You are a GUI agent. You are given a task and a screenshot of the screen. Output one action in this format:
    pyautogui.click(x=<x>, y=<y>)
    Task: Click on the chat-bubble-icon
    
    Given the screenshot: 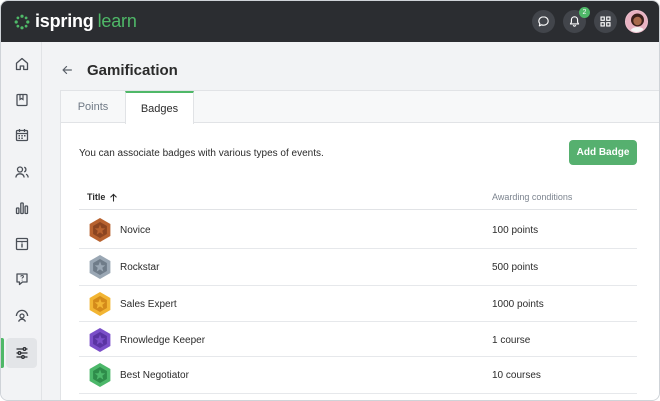 What is the action you would take?
    pyautogui.click(x=543, y=21)
    